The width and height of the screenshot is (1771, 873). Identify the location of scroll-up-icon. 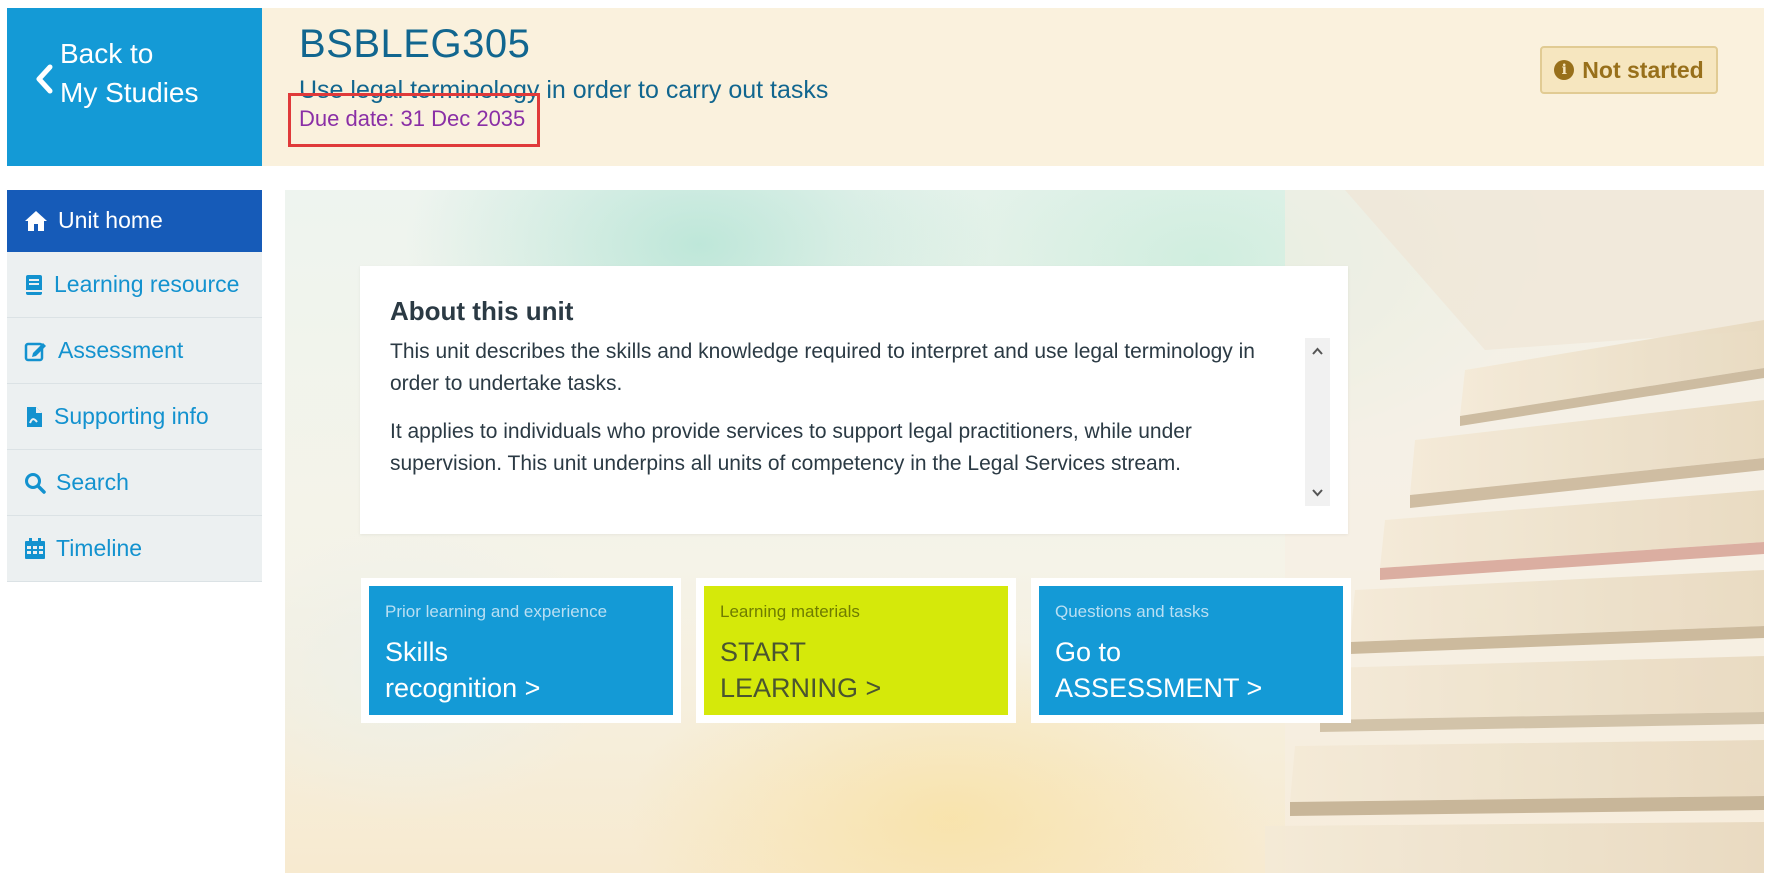
(1317, 351).